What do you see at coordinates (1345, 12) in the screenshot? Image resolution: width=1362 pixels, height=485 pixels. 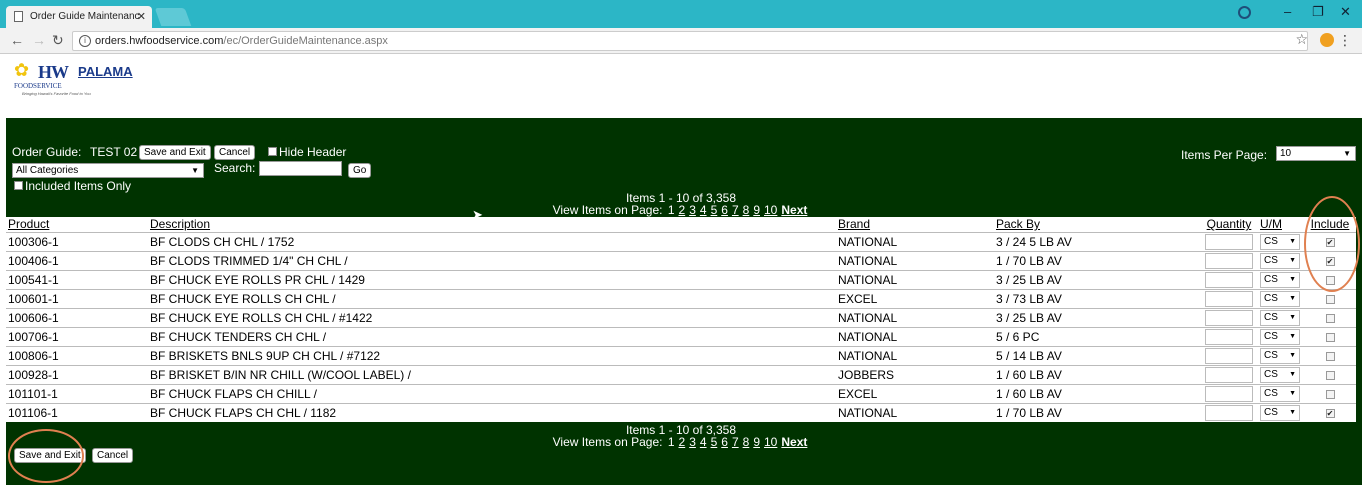 I see `close-window-icon: ✕` at bounding box center [1345, 12].